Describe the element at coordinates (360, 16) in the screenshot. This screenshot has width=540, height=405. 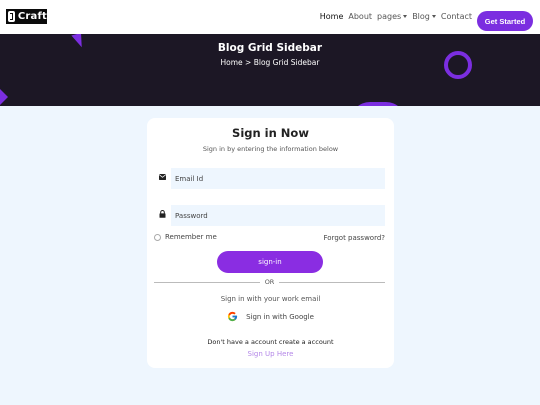
I see `nav-item-about: About` at that location.